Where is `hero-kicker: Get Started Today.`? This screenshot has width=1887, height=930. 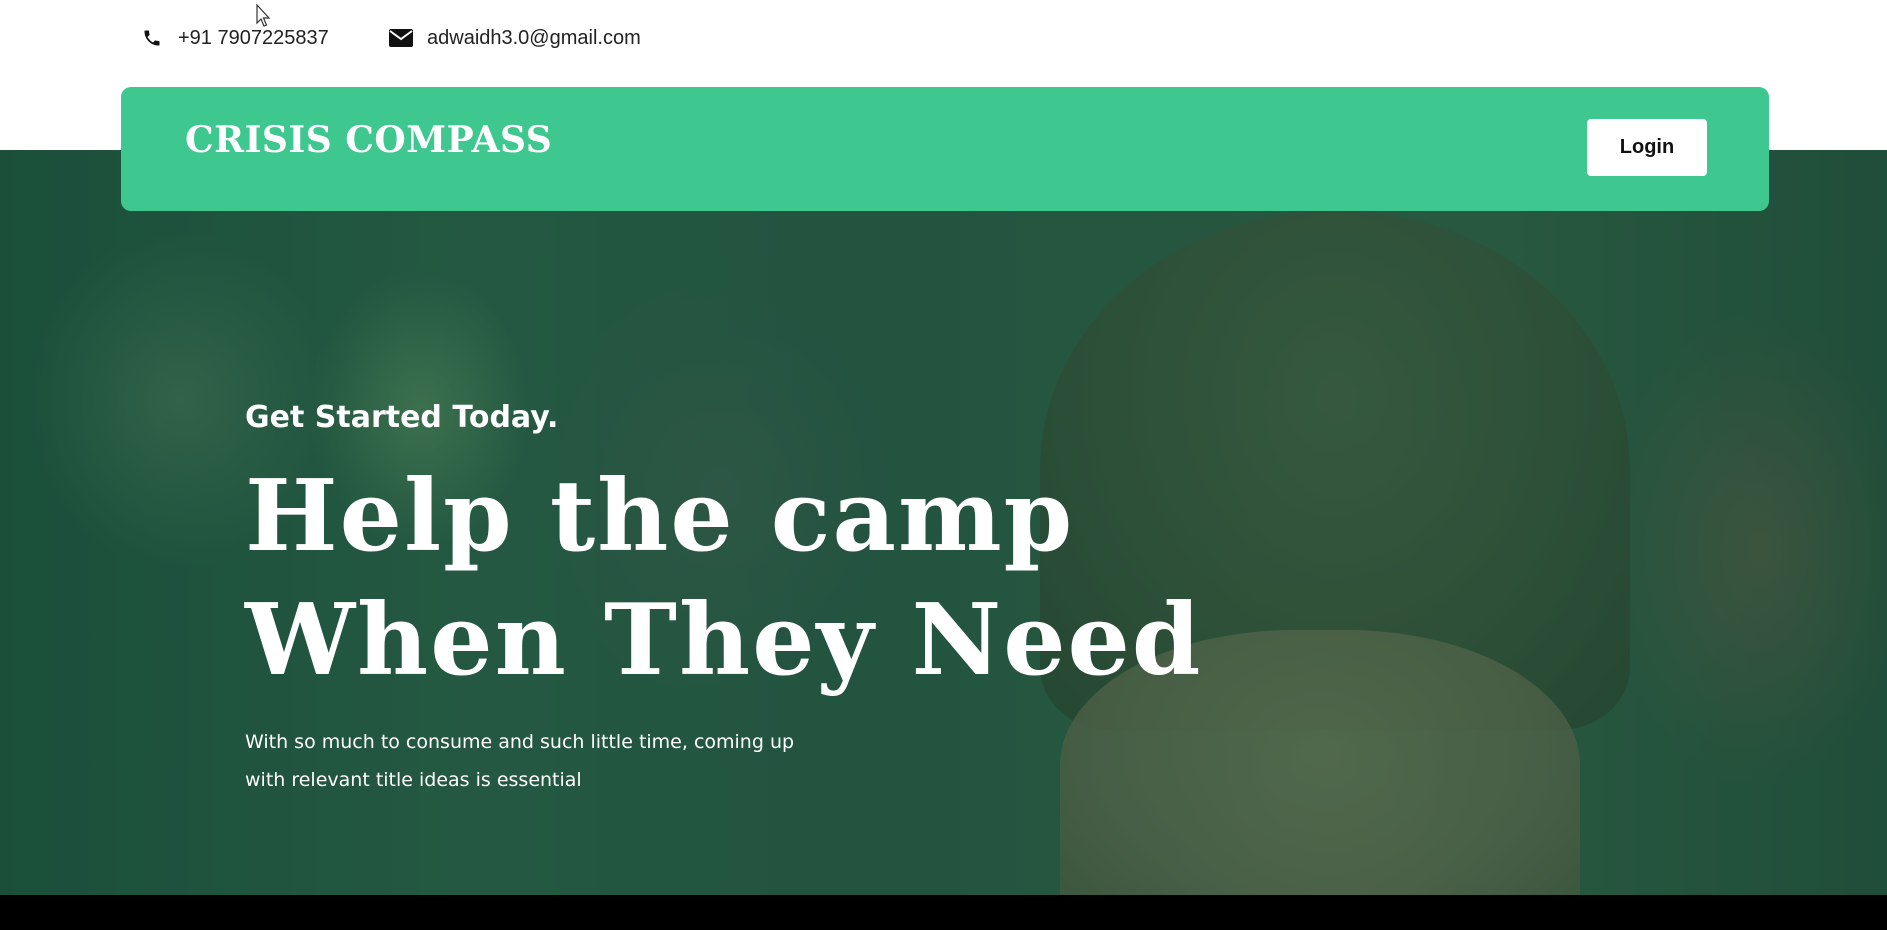 hero-kicker: Get Started Today. is located at coordinates (402, 417).